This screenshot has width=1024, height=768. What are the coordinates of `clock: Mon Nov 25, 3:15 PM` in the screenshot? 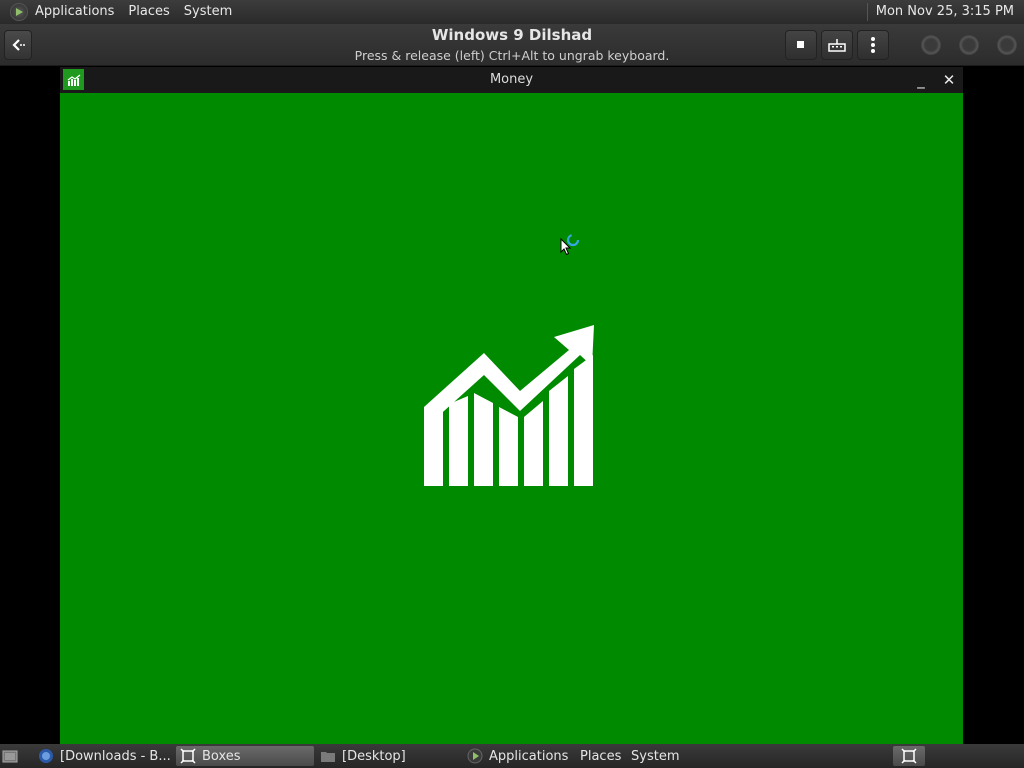 It's located at (945, 12).